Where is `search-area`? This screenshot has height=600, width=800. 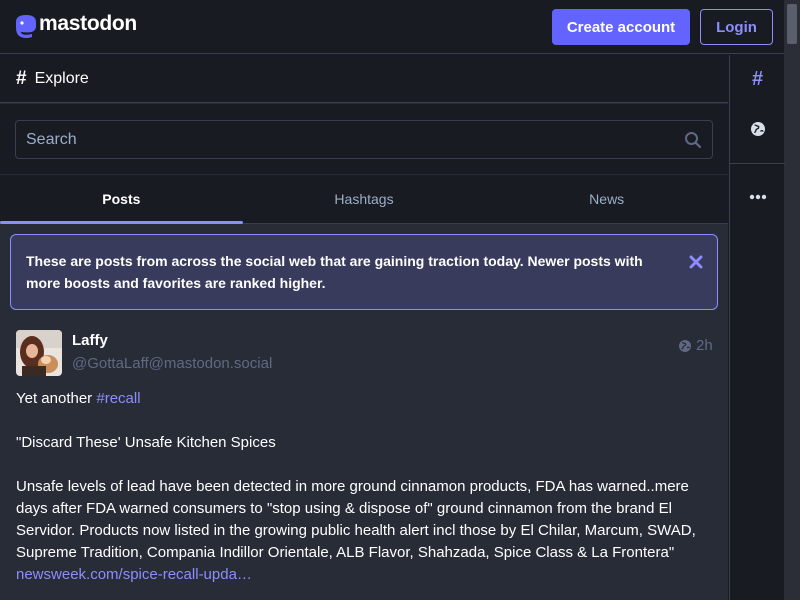
search-area is located at coordinates (364, 139).